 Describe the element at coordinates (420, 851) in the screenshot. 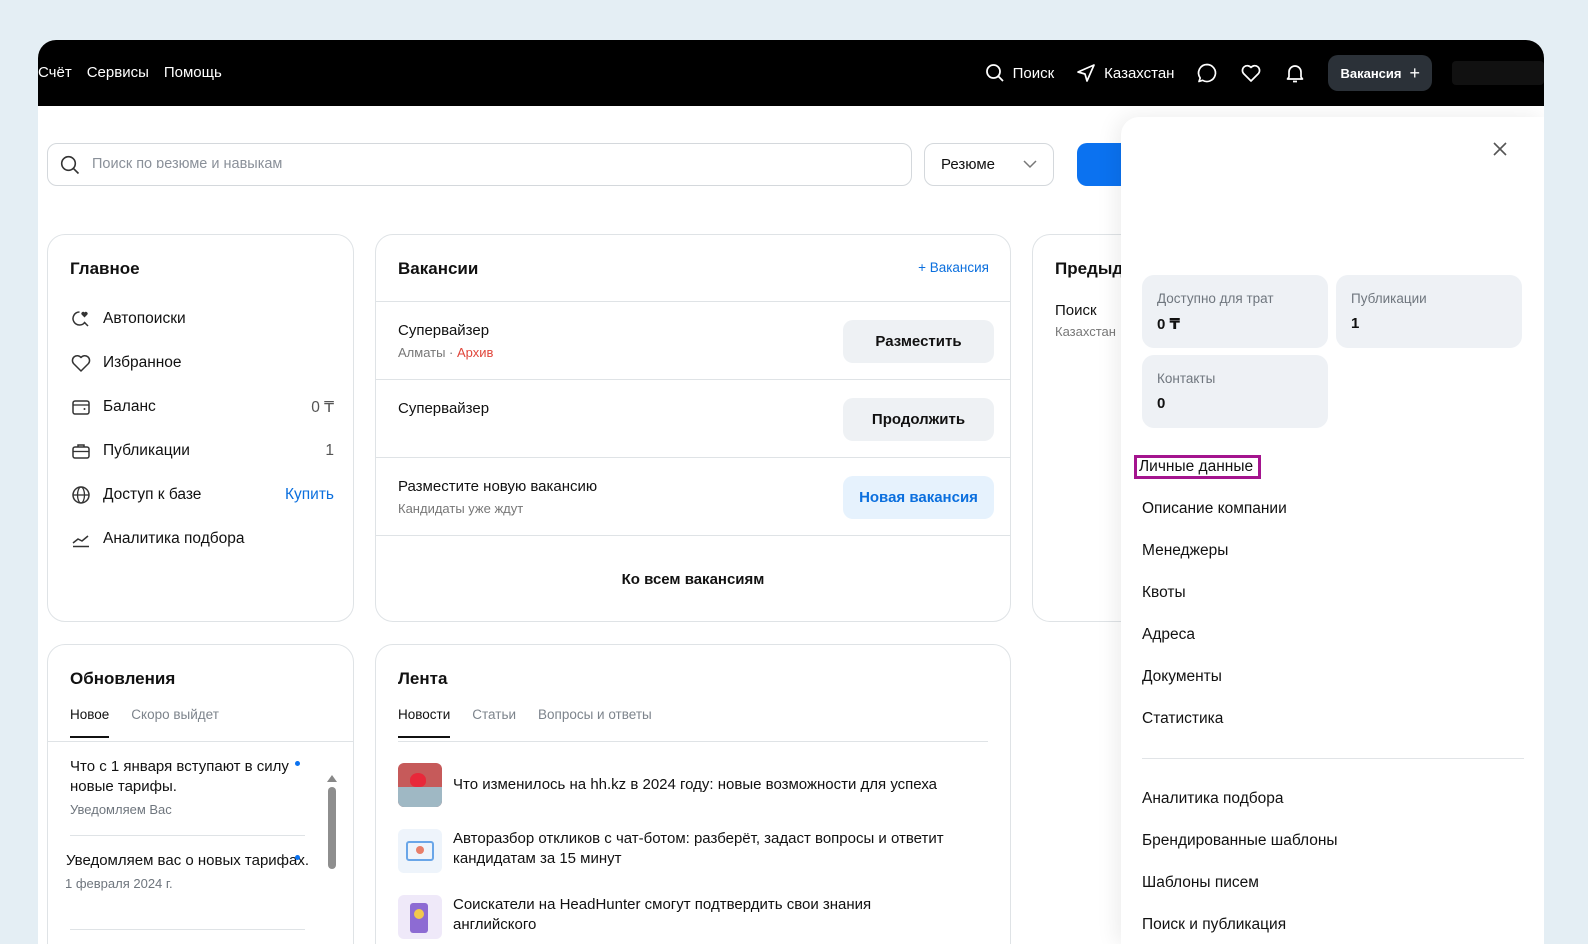

I see `news-thumbnail` at that location.